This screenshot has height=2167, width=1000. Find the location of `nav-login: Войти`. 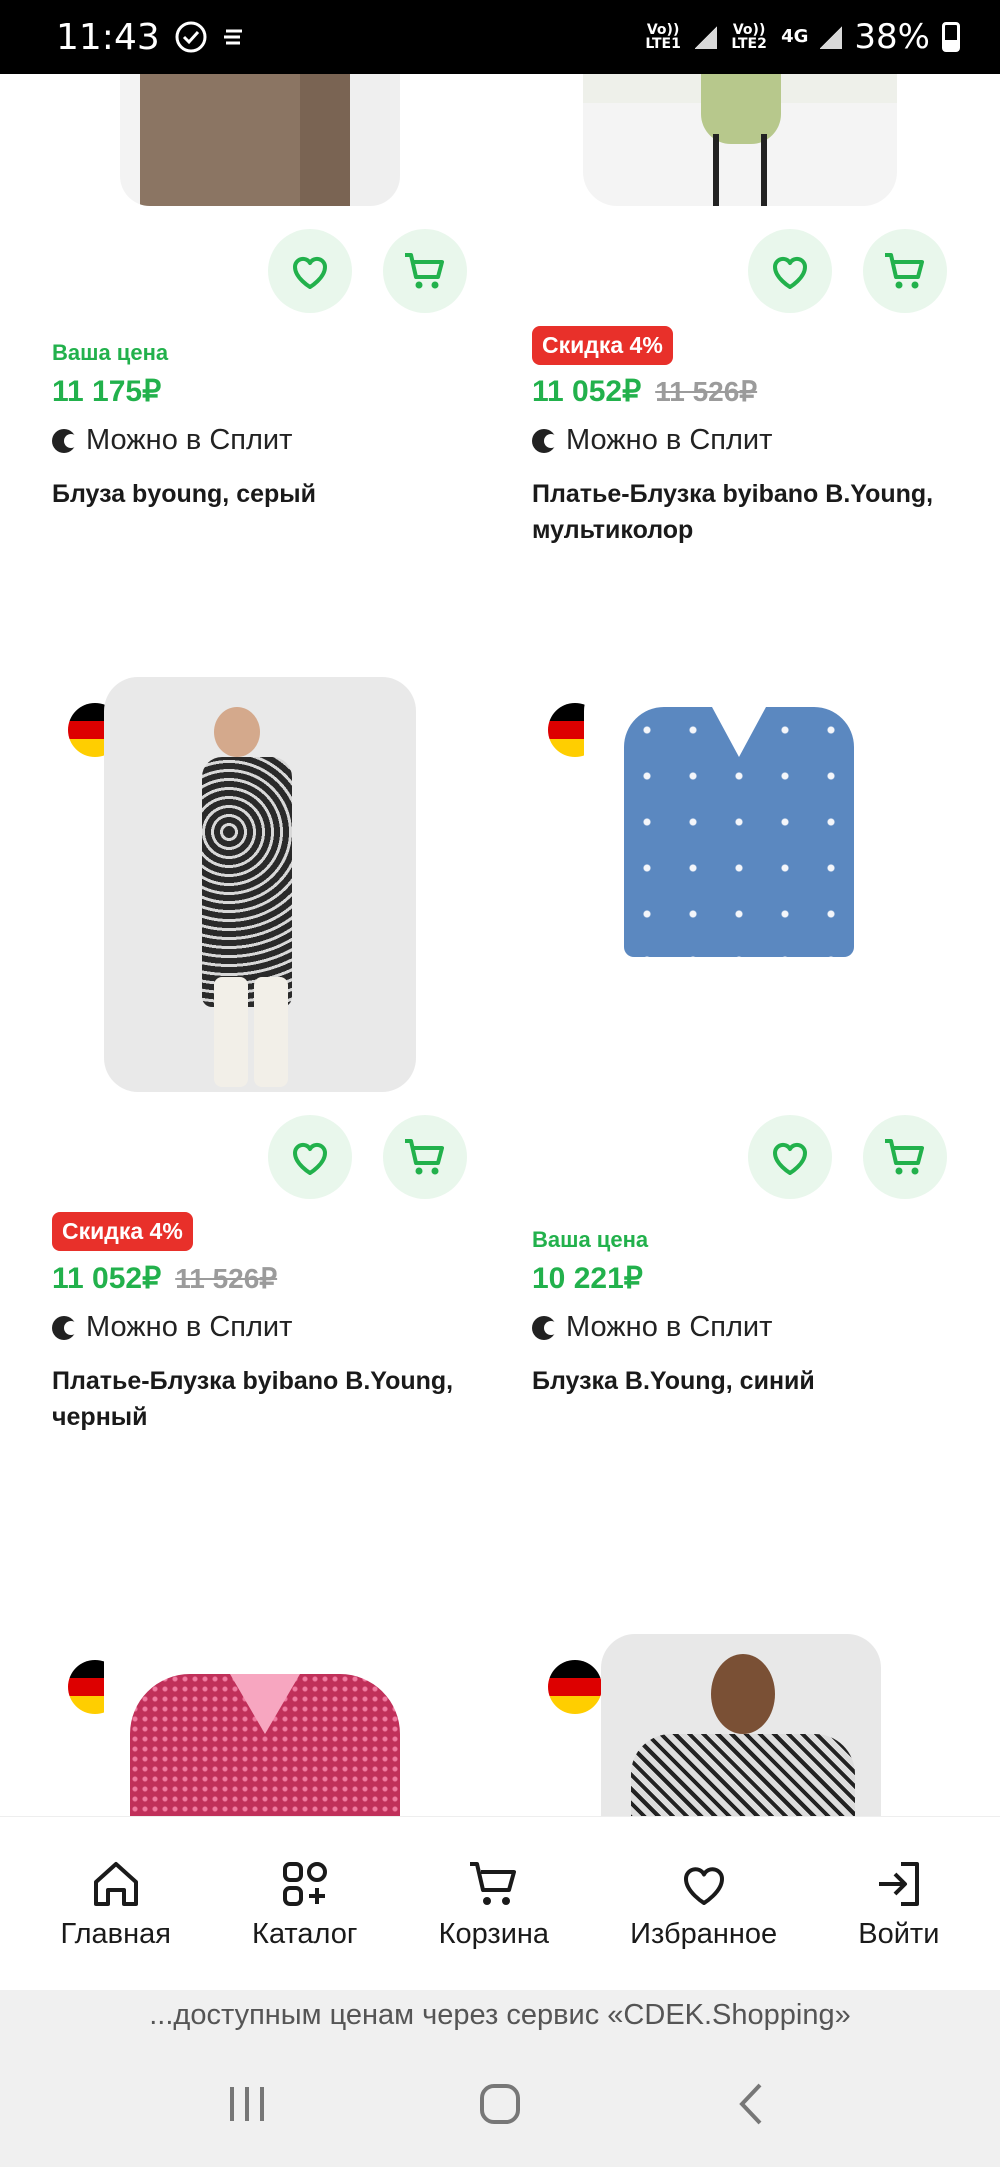

nav-login: Войти is located at coordinates (898, 1903).